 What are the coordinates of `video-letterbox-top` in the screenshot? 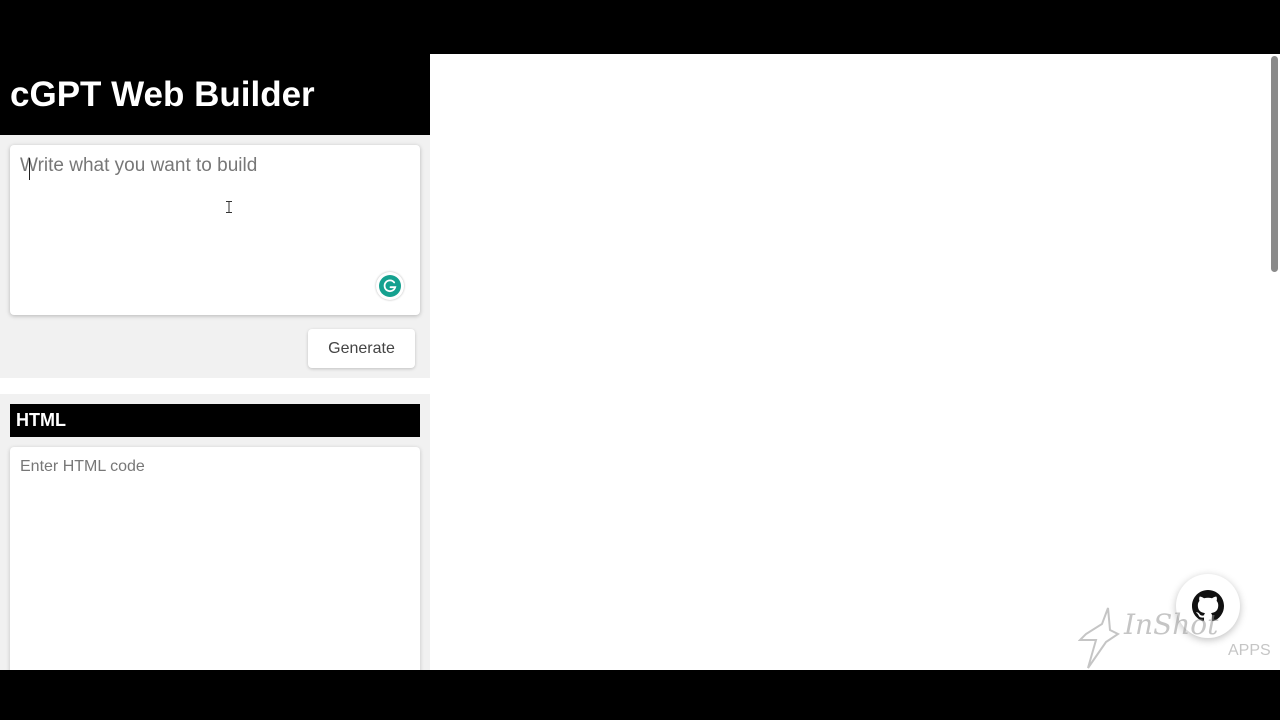 It's located at (640, 27).